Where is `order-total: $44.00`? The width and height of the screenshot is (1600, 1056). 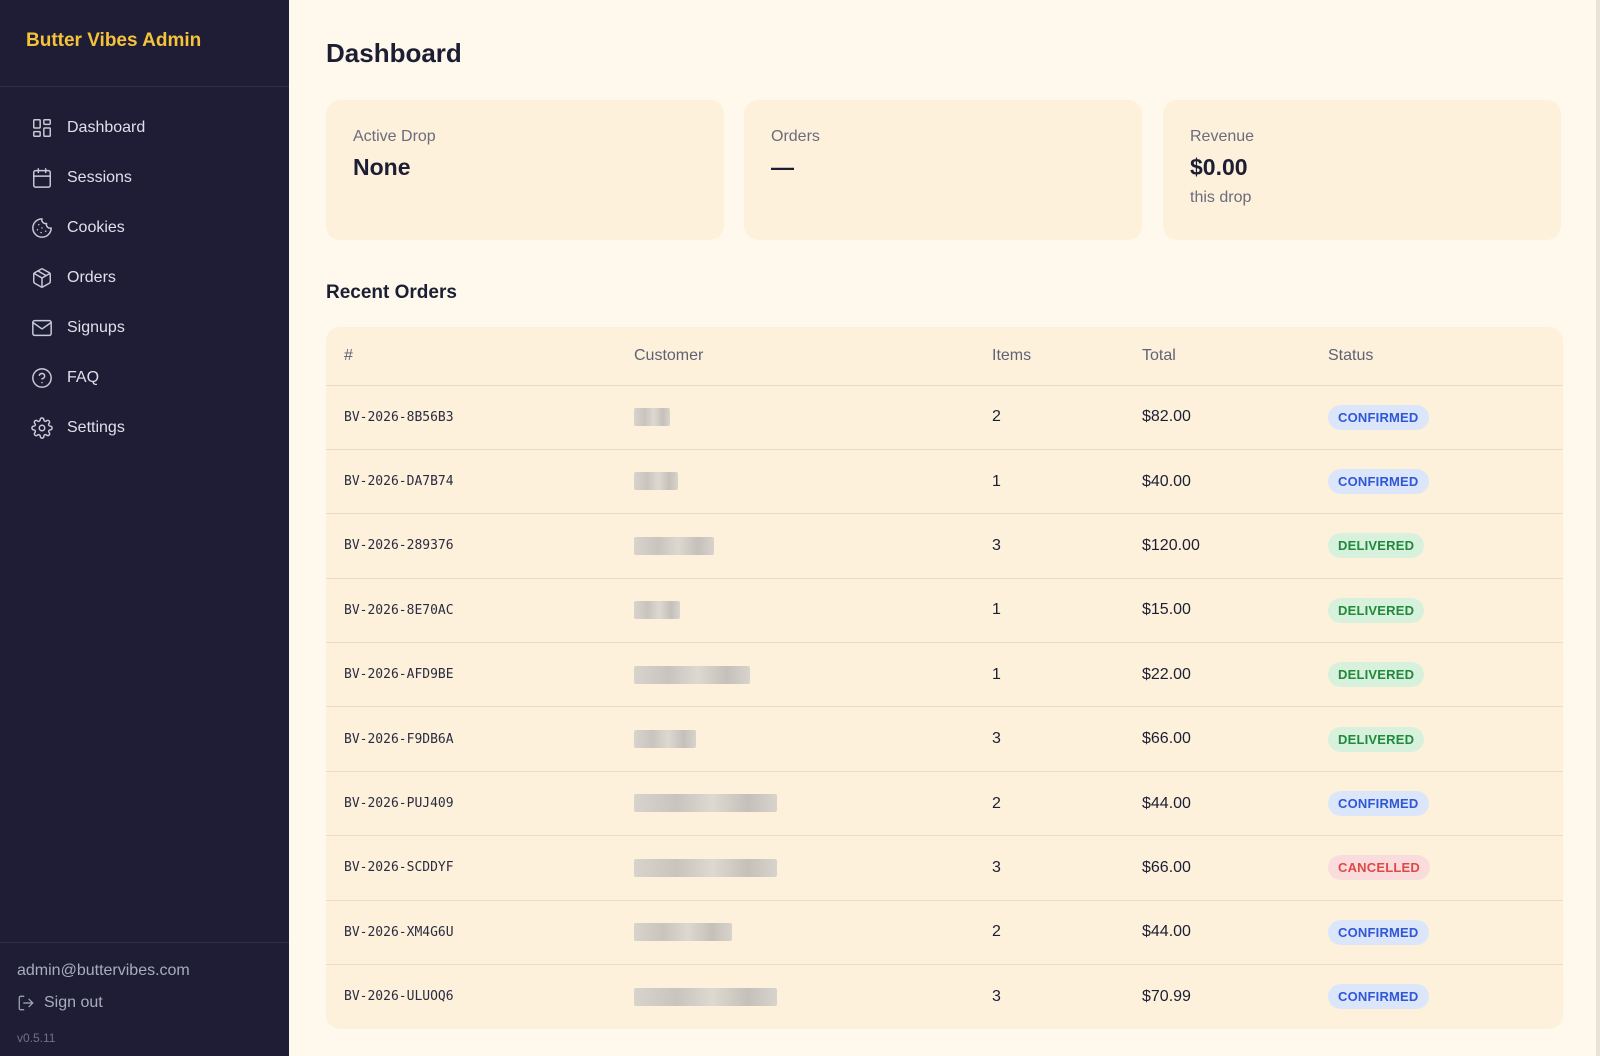 order-total: $44.00 is located at coordinates (1235, 804).